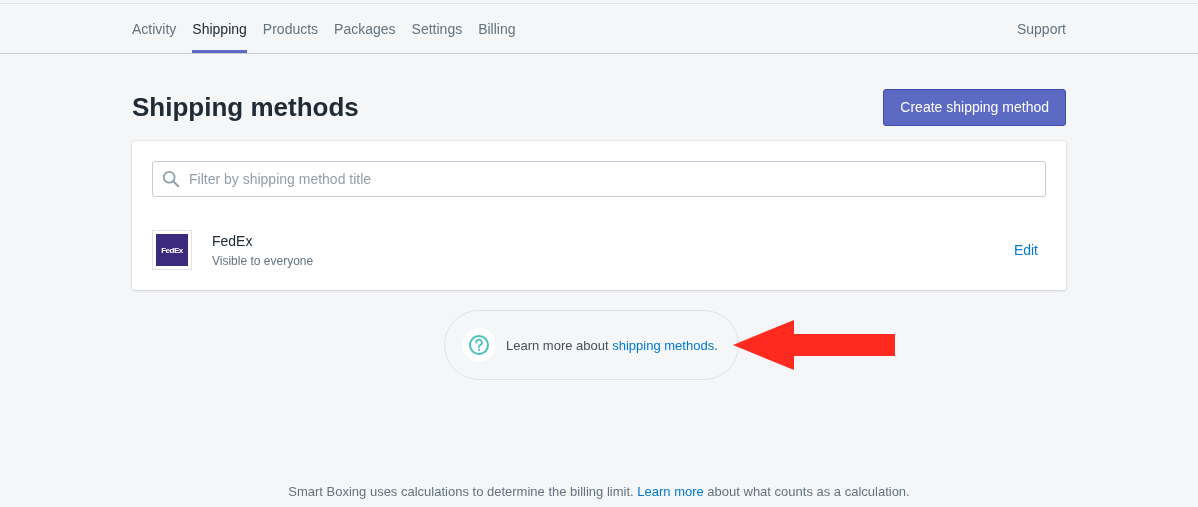 Image resolution: width=1198 pixels, height=507 pixels. Describe the element at coordinates (670, 491) in the screenshot. I see `learn-more-link: Learn more` at that location.